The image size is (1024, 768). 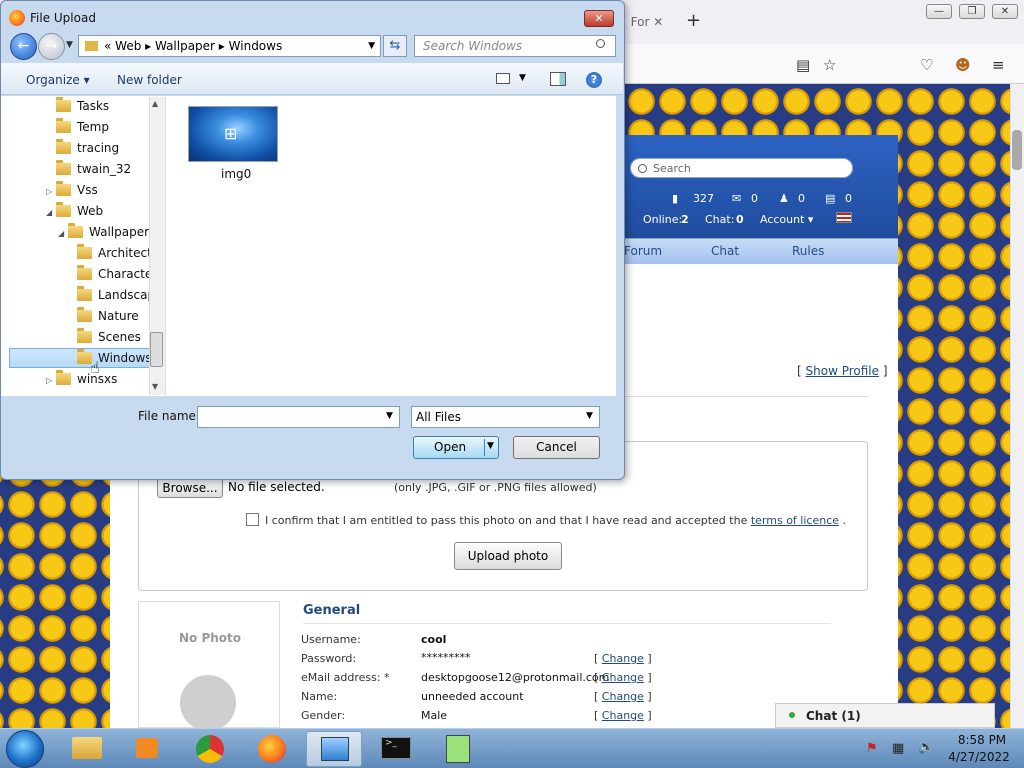 I want to click on preview-pane-icon, so click(x=558, y=79).